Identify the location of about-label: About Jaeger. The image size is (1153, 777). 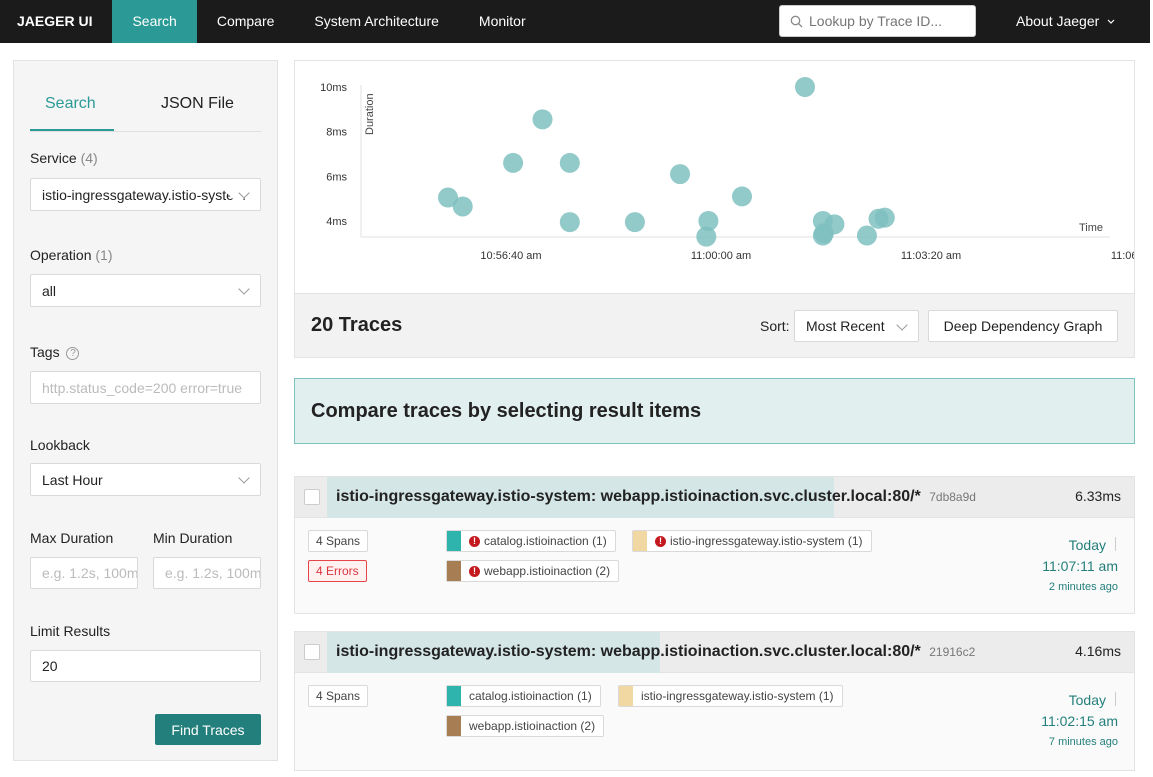
(1058, 21).